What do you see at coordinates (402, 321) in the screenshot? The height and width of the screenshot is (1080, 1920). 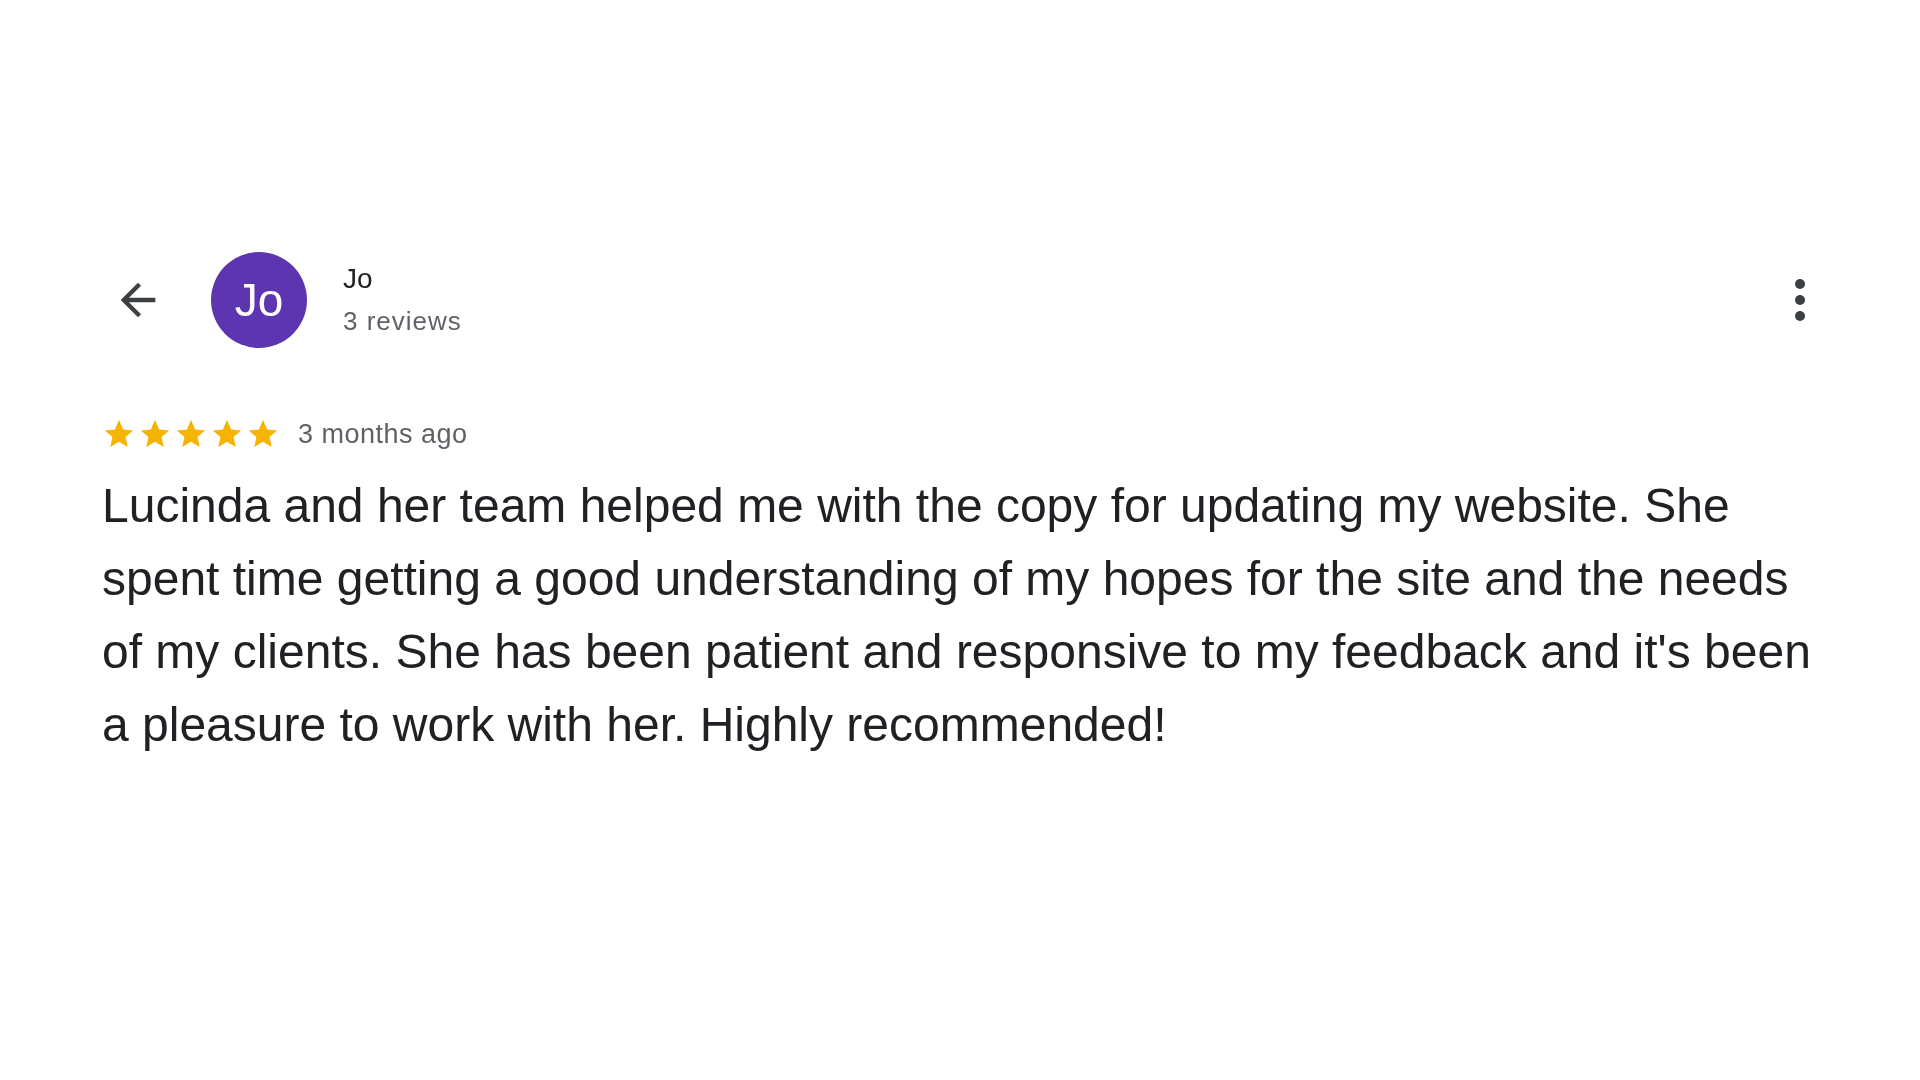 I see `review-count: 3 reviews` at bounding box center [402, 321].